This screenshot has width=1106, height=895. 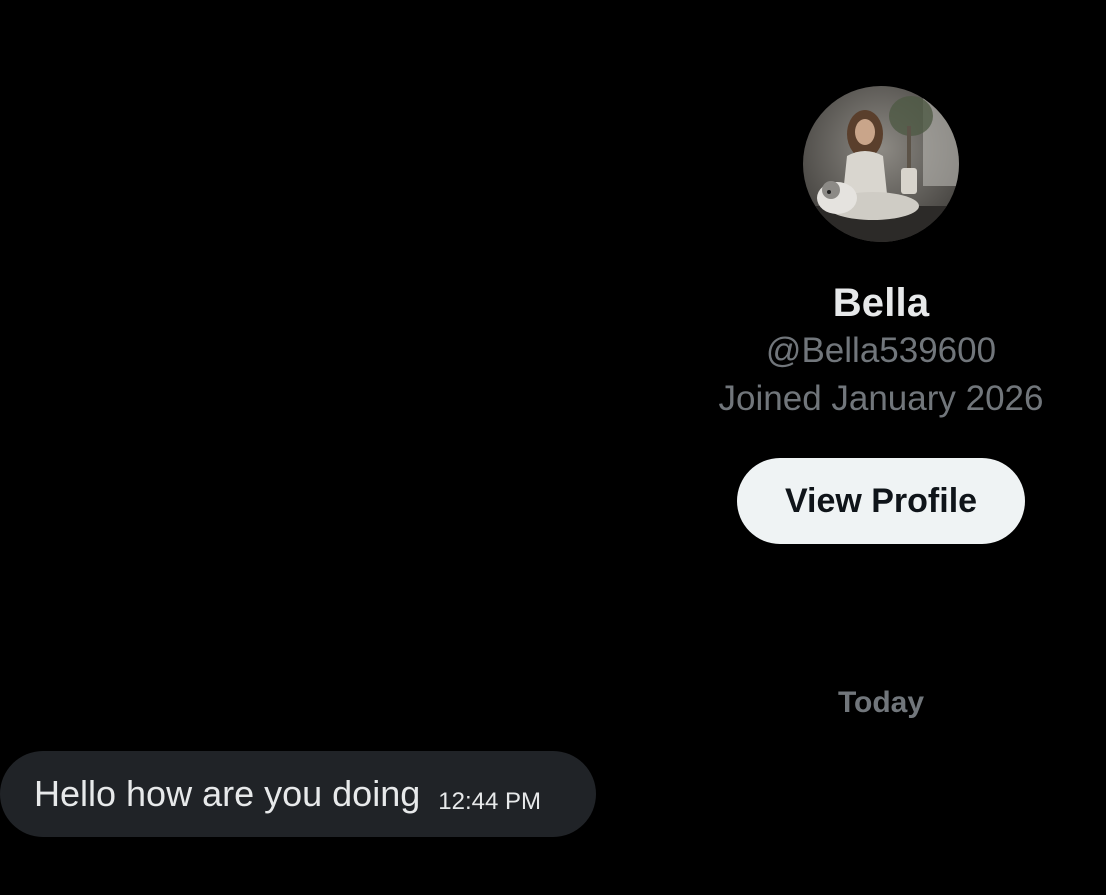 I want to click on profile-handle: @Bella539600, so click(x=881, y=350).